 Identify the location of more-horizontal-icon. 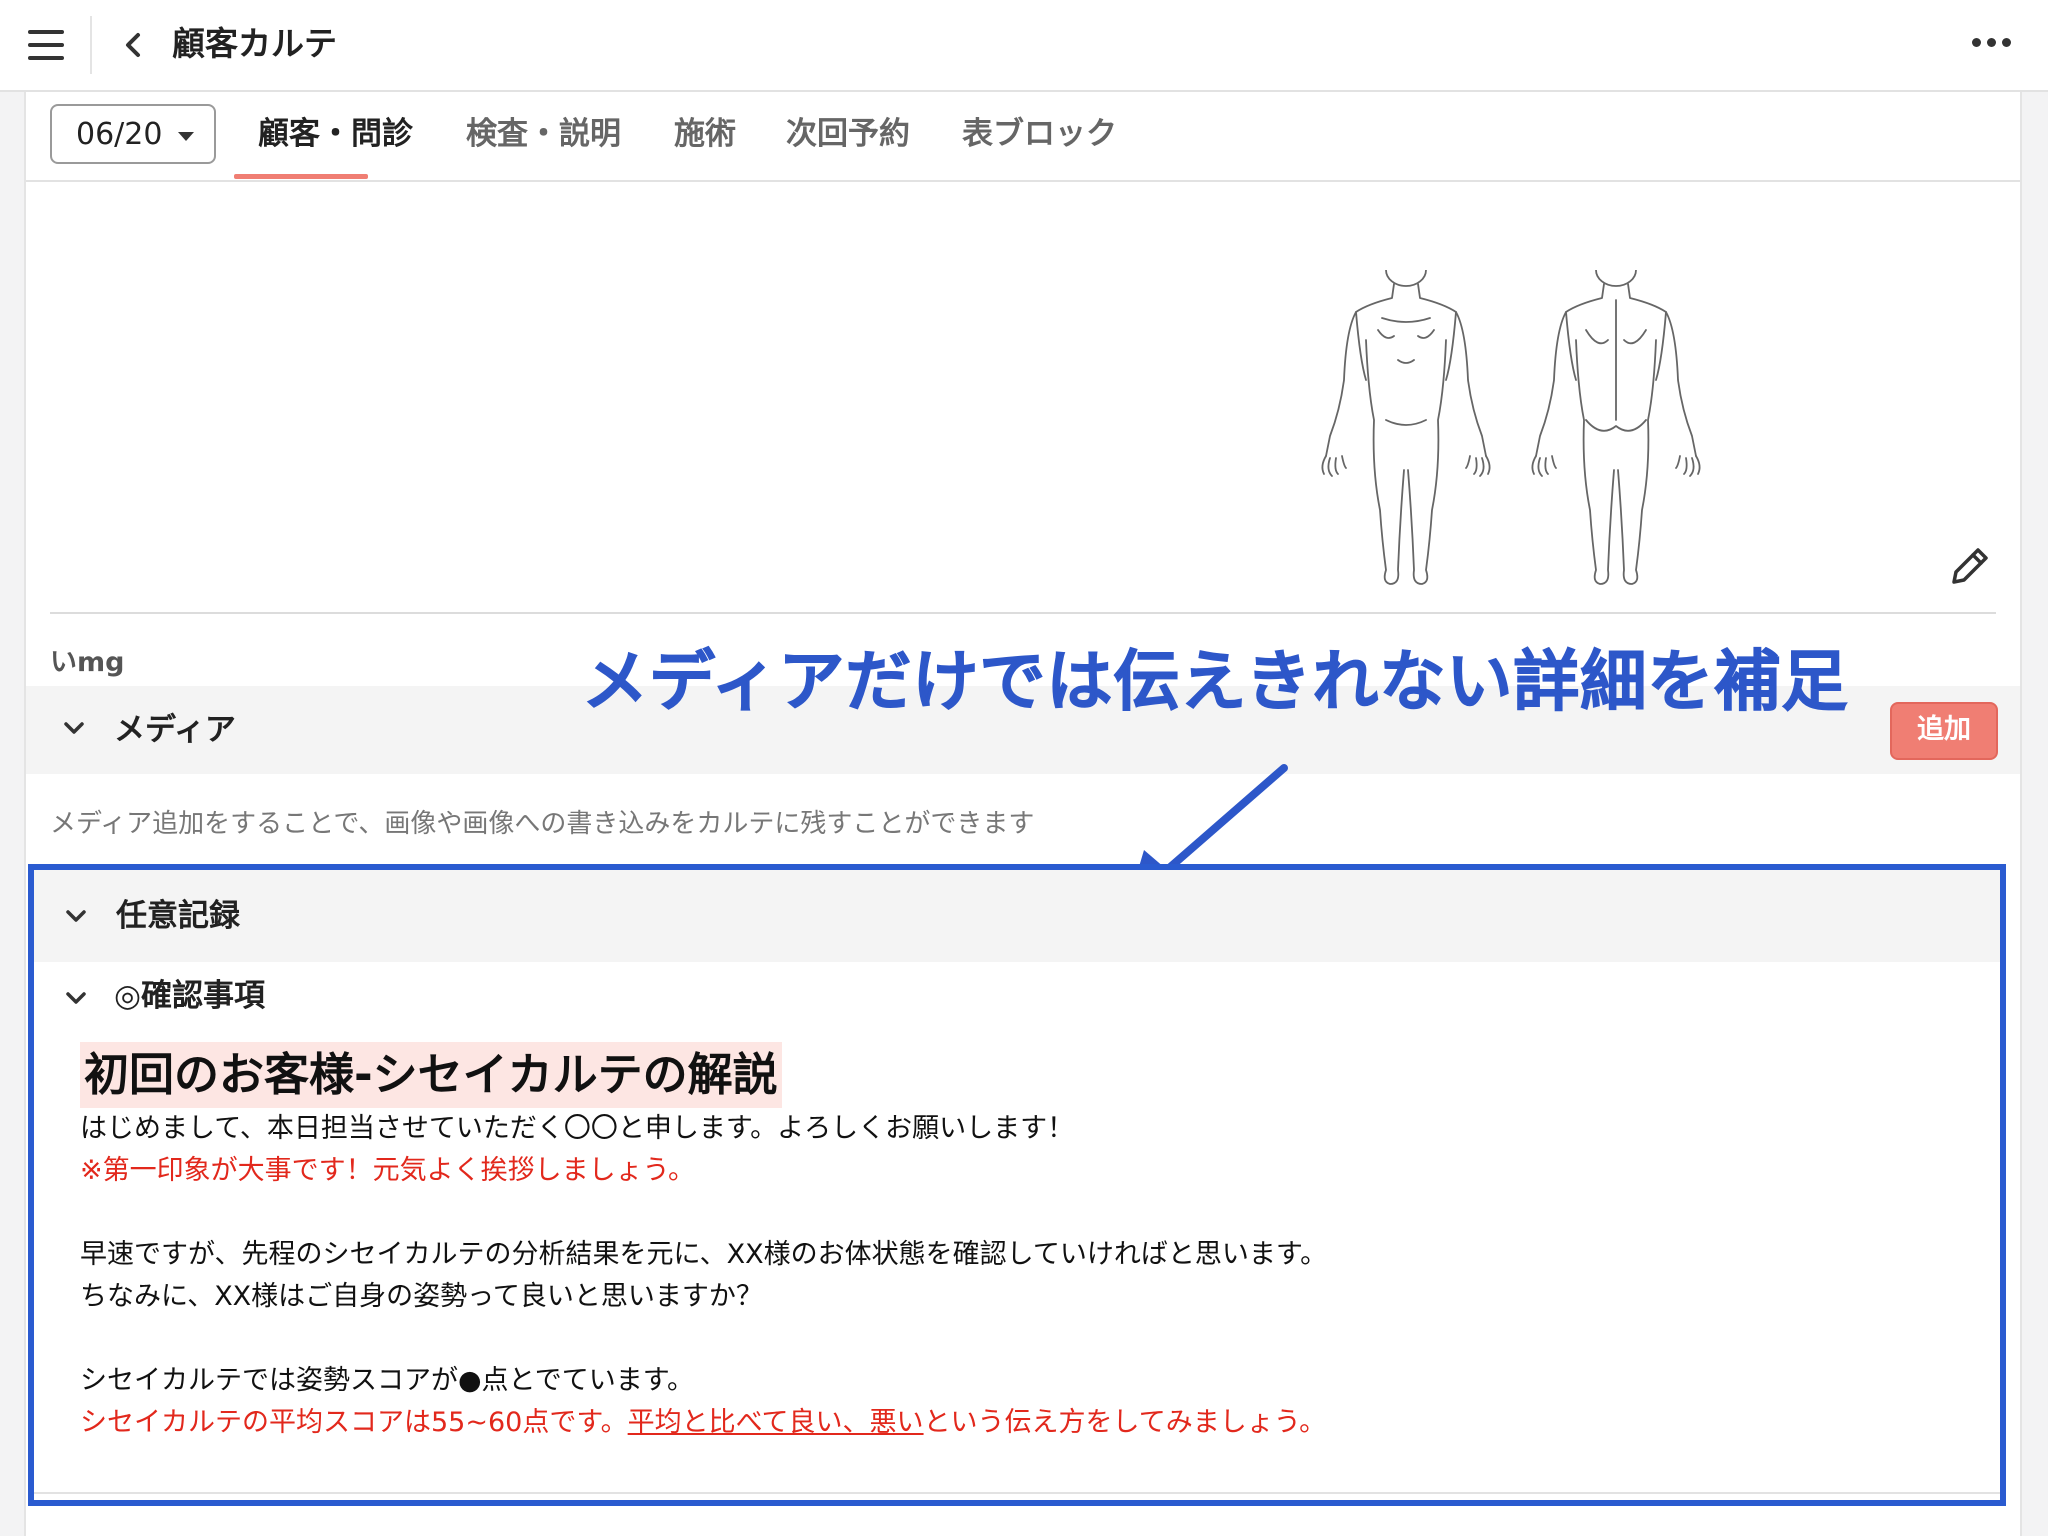
(1992, 43).